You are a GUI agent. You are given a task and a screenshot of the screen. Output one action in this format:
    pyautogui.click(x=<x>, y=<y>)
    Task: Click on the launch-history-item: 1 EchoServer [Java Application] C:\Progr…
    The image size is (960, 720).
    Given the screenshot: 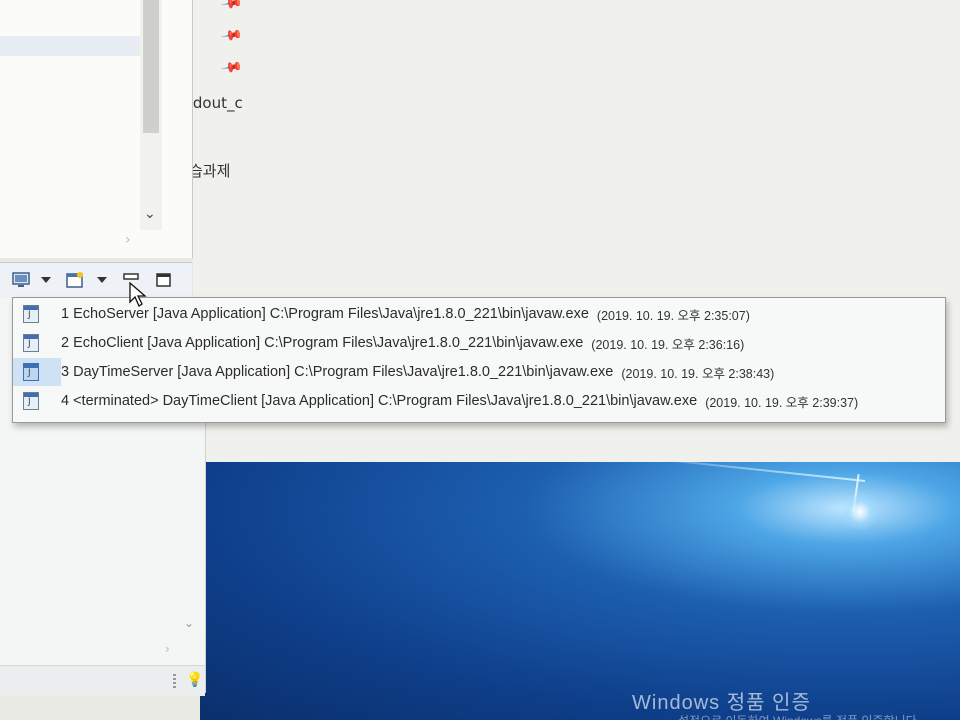 What is the action you would take?
    pyautogui.click(x=478, y=314)
    